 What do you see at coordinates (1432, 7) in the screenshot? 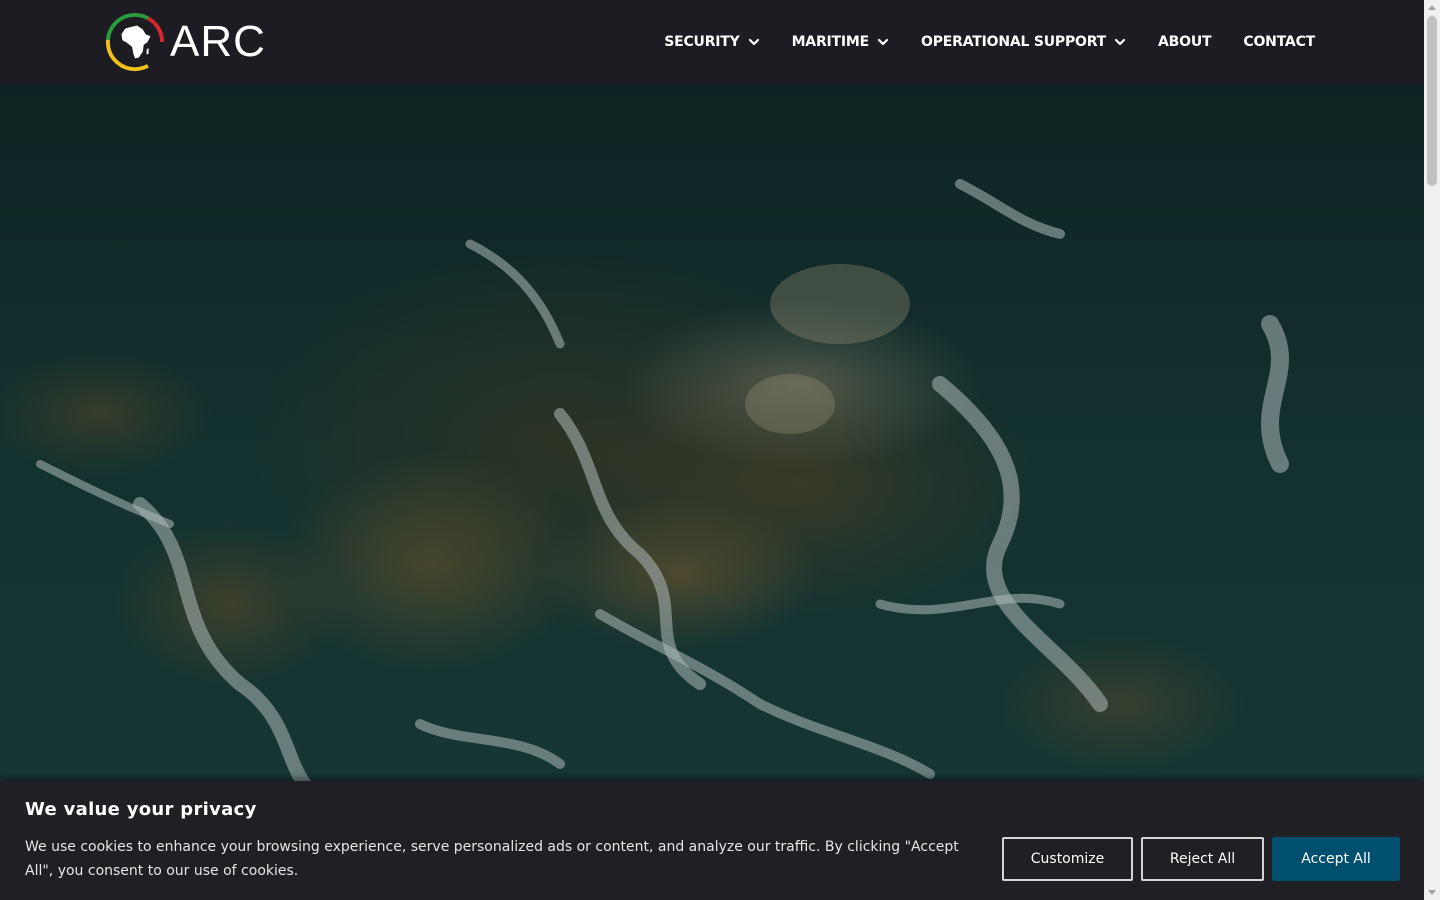
I see `scroll-up-arrow-icon` at bounding box center [1432, 7].